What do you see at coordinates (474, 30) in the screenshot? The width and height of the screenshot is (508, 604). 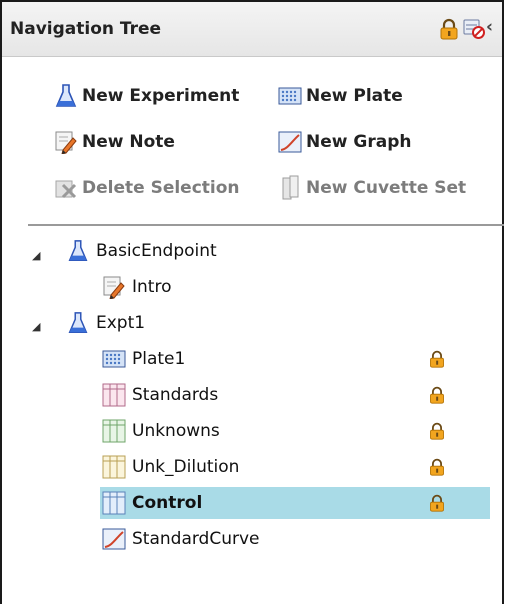 I see `no-lock-icon` at bounding box center [474, 30].